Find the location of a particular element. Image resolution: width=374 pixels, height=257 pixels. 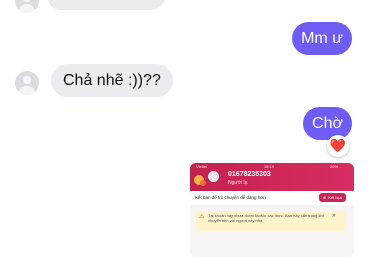

attachment-header: Viettel 16:19 26% 01678235303 Người lạ is located at coordinates (272, 177).